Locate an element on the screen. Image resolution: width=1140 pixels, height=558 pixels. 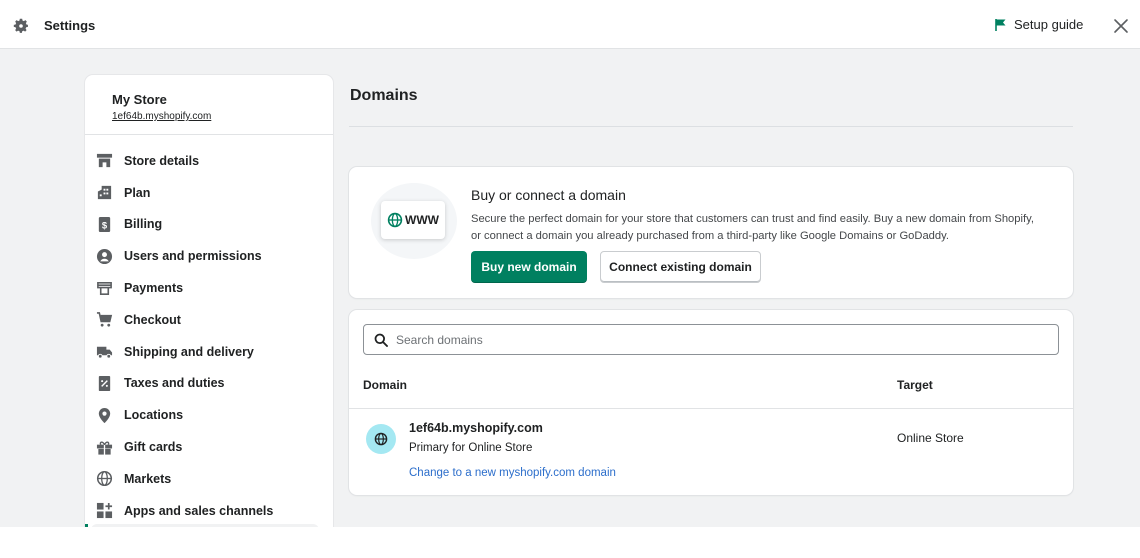
sidebar-item-label: Store details is located at coordinates (162, 160).